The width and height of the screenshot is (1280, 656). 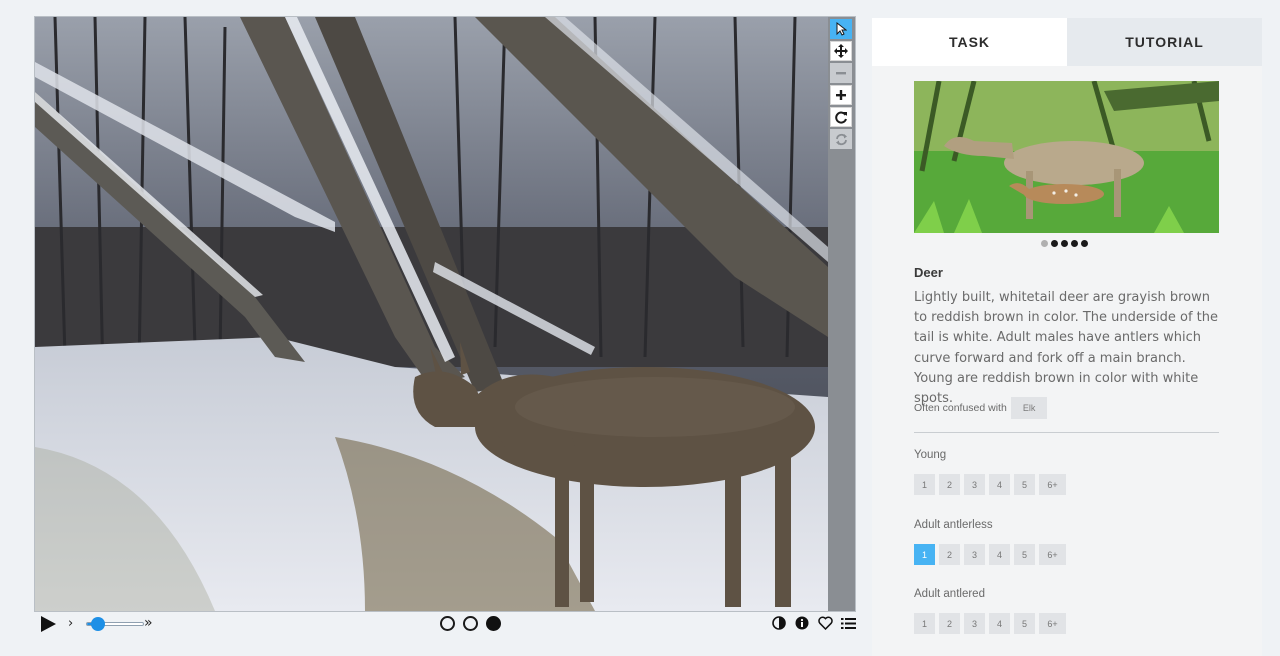 I want to click on slower-icon: ›, so click(x=70, y=624).